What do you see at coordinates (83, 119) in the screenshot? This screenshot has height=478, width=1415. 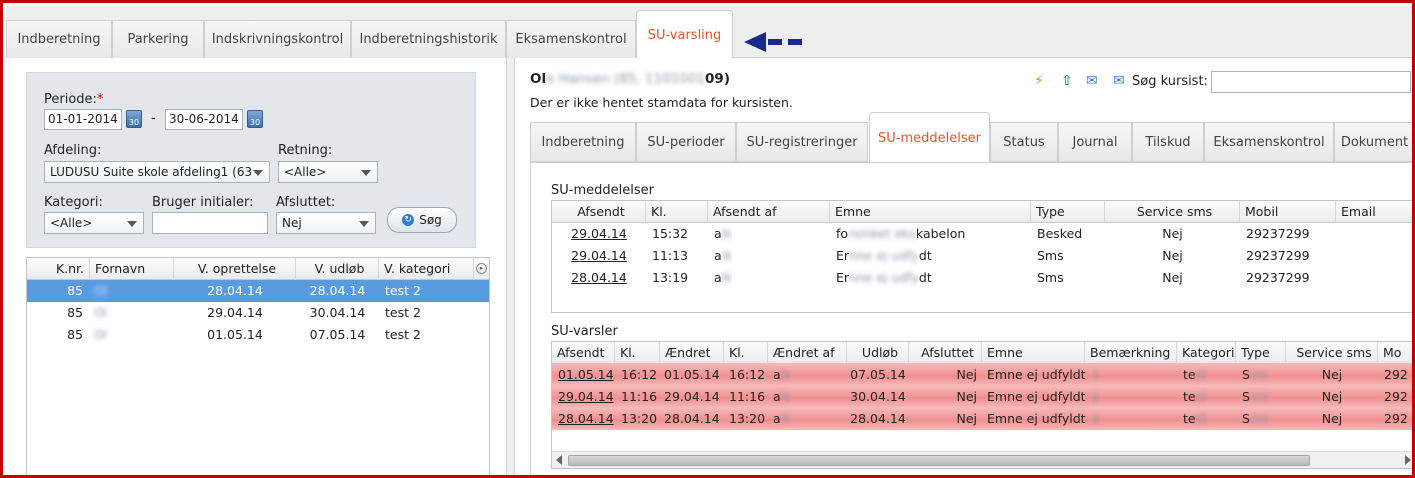 I see `date-from-input: 01-01-2014` at bounding box center [83, 119].